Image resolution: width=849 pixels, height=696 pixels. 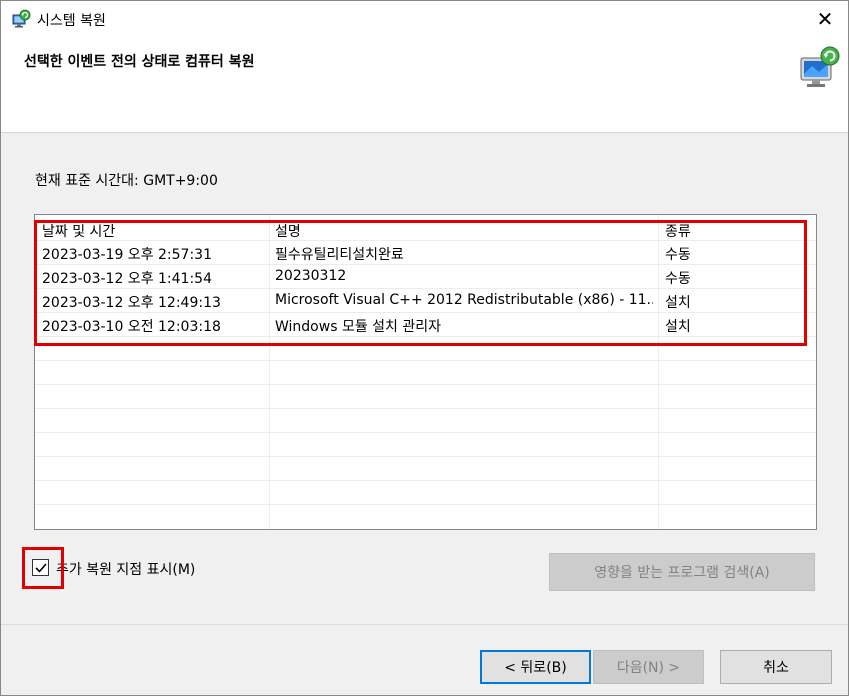 I want to click on system-restore-computer-icon, so click(x=820, y=67).